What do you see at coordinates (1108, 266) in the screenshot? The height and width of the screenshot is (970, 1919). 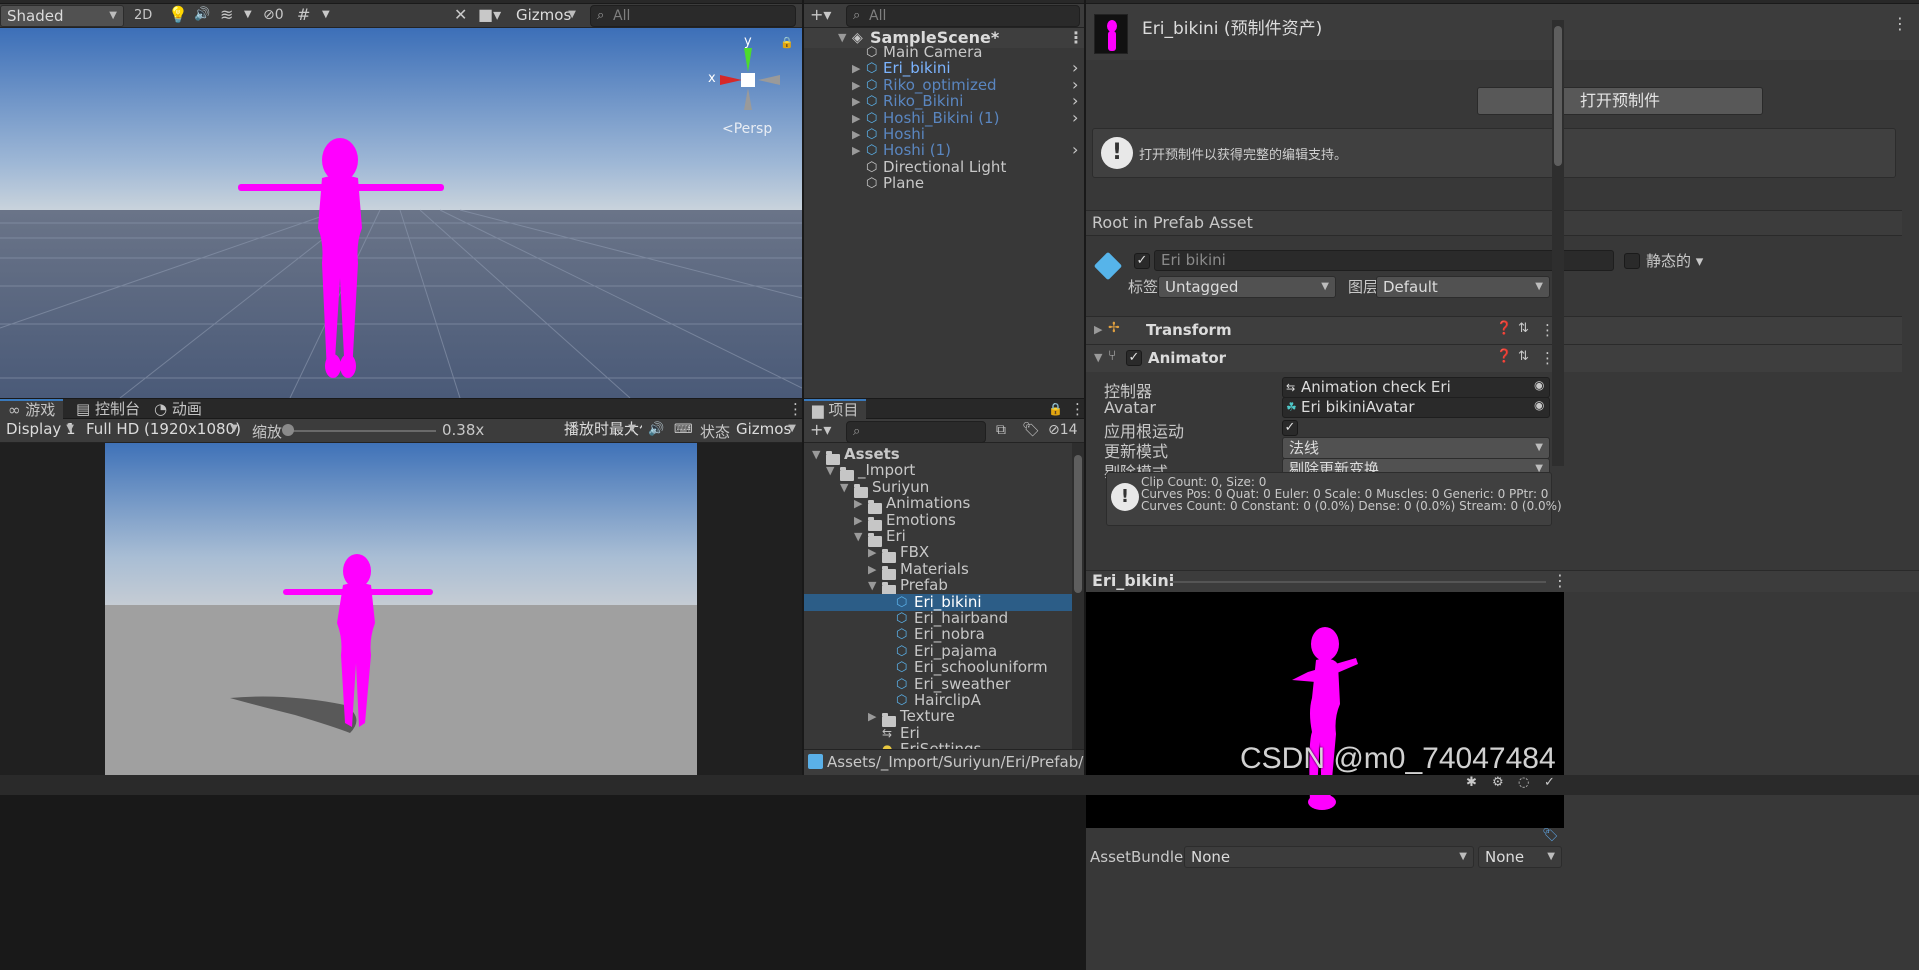 I see `gameobject-cube-icon` at bounding box center [1108, 266].